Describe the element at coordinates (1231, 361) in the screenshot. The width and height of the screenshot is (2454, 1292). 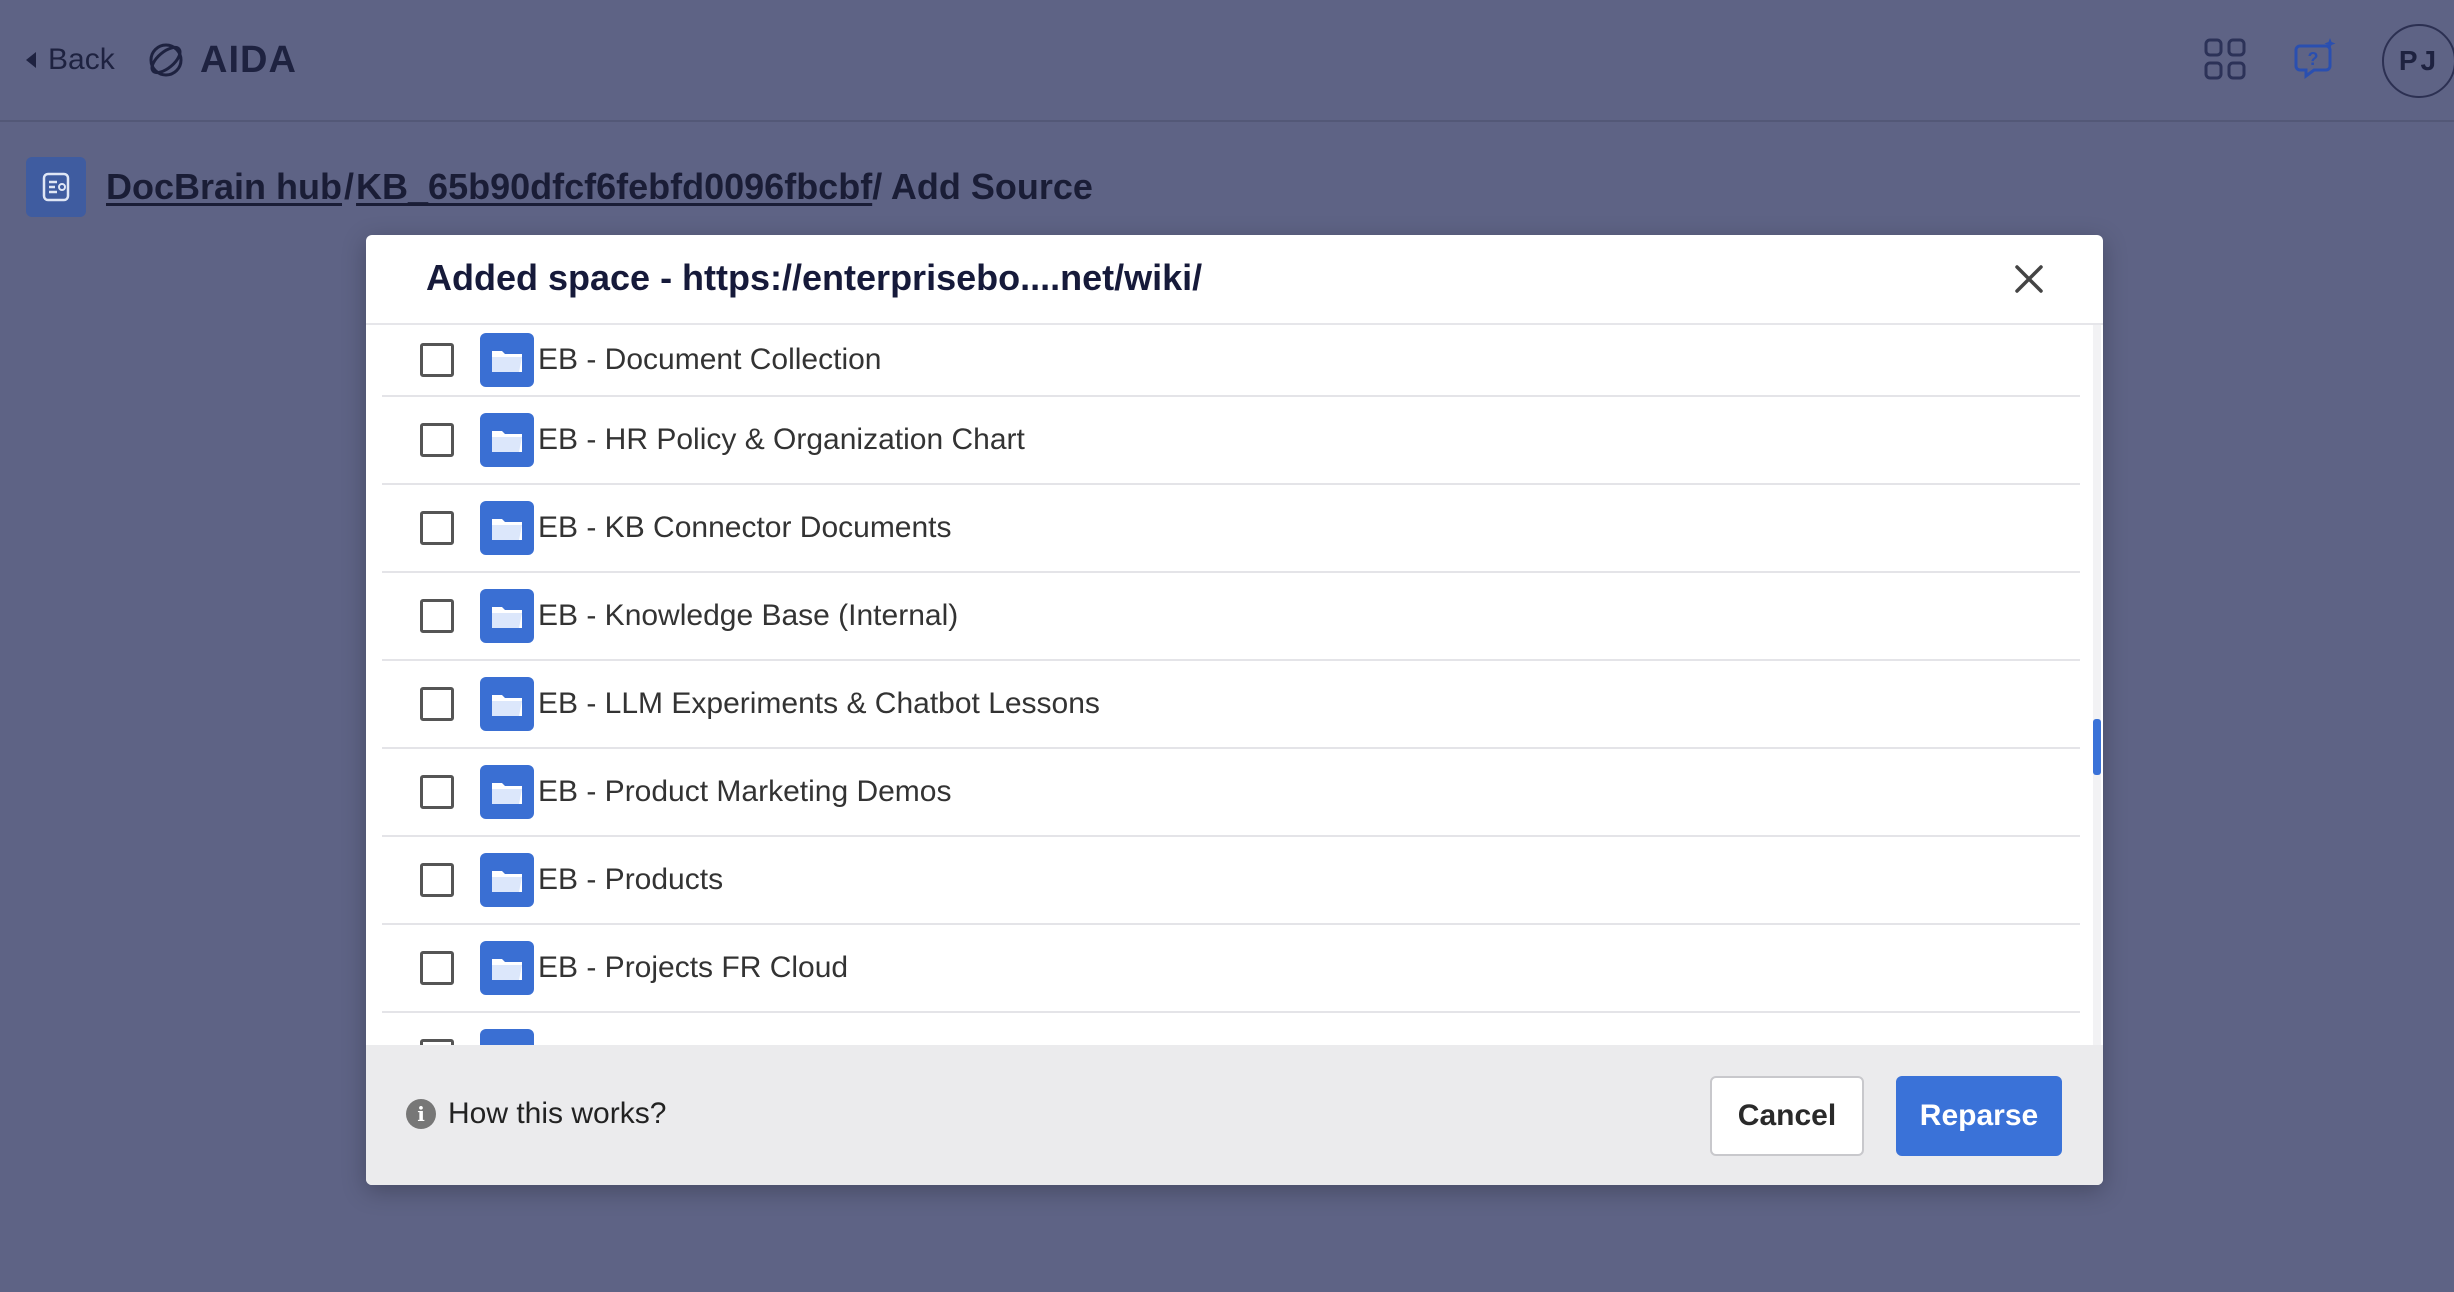
I see `list-item: EB - Document Collection` at that location.